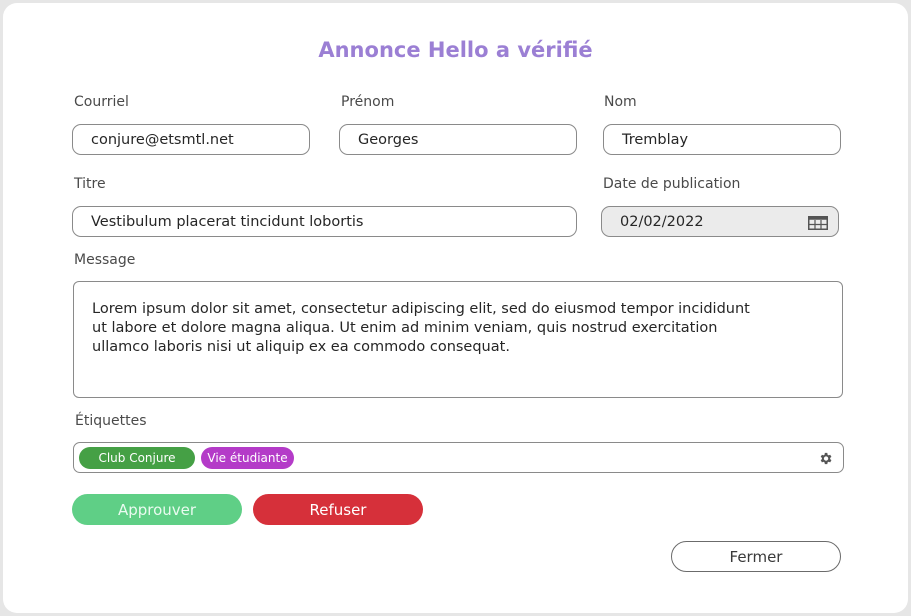 The height and width of the screenshot is (616, 911). What do you see at coordinates (458, 139) in the screenshot?
I see `first-name-field: Georges` at bounding box center [458, 139].